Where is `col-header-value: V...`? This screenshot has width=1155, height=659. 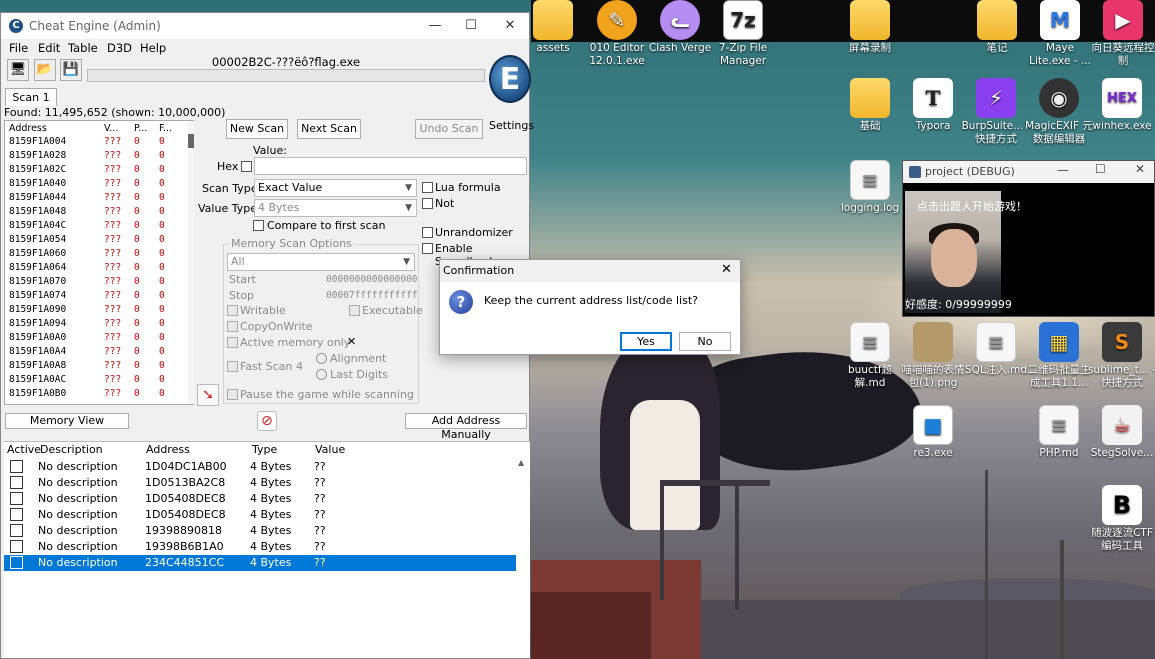 col-header-value: V... is located at coordinates (111, 128).